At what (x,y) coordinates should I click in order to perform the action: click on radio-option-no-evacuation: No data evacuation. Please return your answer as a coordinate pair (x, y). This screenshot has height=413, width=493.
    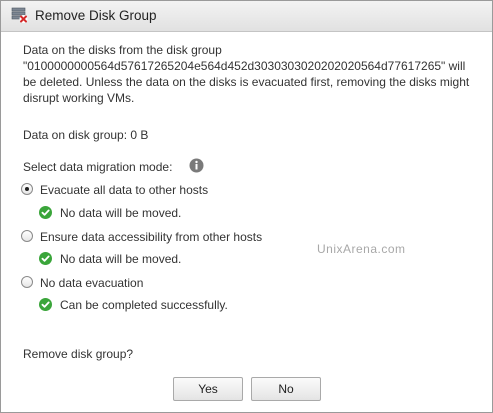
    Looking at the image, I should click on (91, 283).